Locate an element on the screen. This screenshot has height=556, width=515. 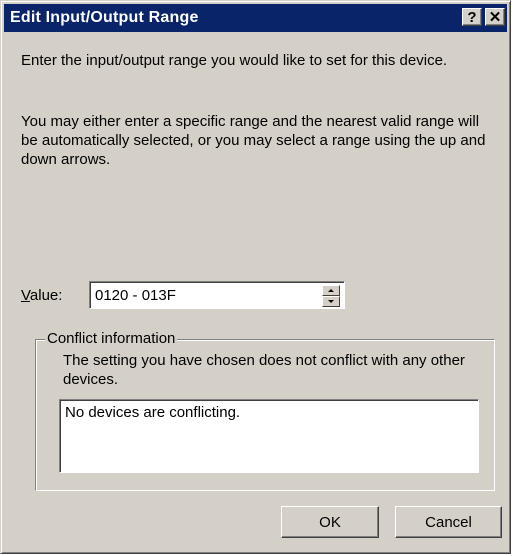
conflict-list-text: No devices are conflicting. is located at coordinates (153, 412).